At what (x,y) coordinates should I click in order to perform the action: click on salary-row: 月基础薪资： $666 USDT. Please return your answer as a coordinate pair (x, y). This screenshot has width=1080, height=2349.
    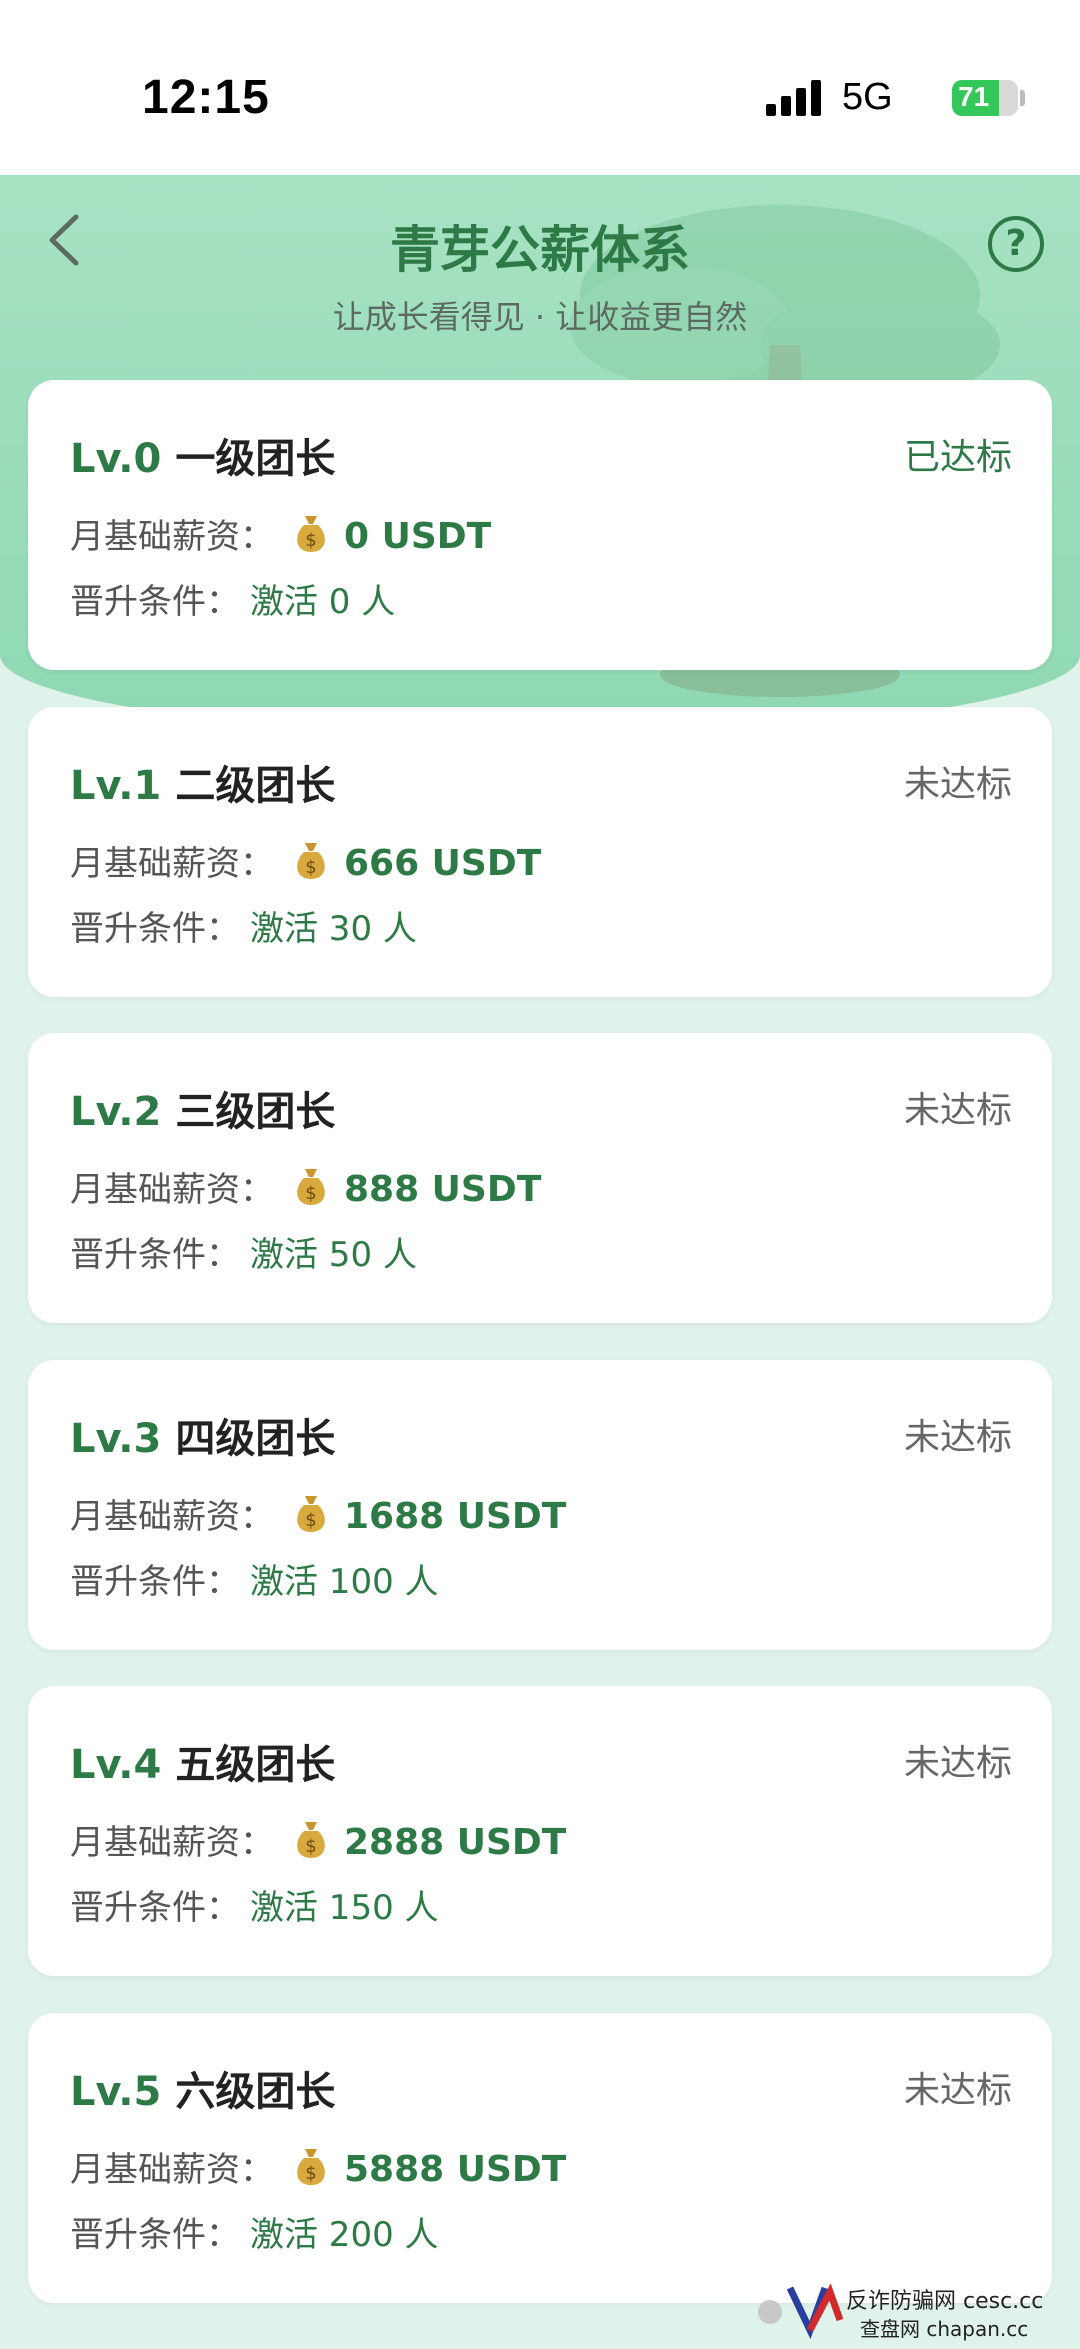
    Looking at the image, I should click on (305, 859).